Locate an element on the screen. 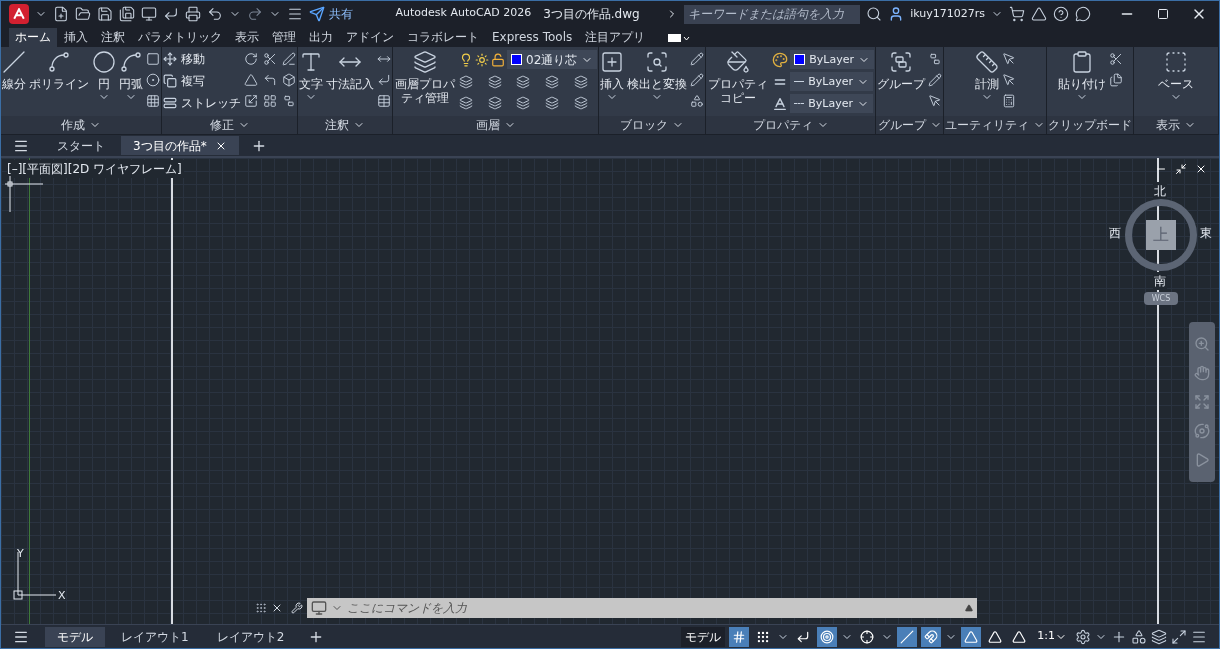 This screenshot has width=1220, height=649. ribbon-tool: ストレッチ is located at coordinates (202, 103).